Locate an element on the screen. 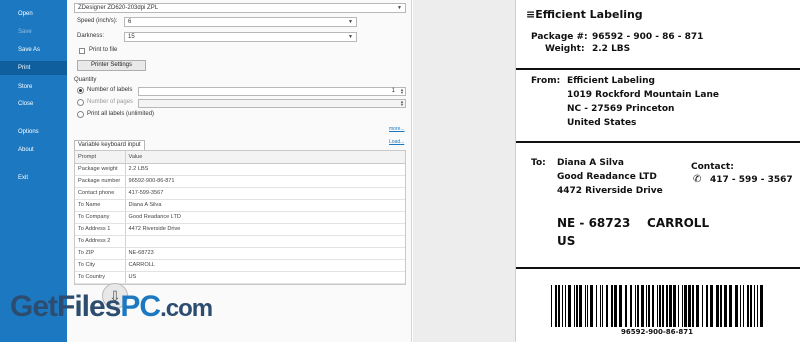  label-brand: ≡Efficient Labeling is located at coordinates (584, 14).